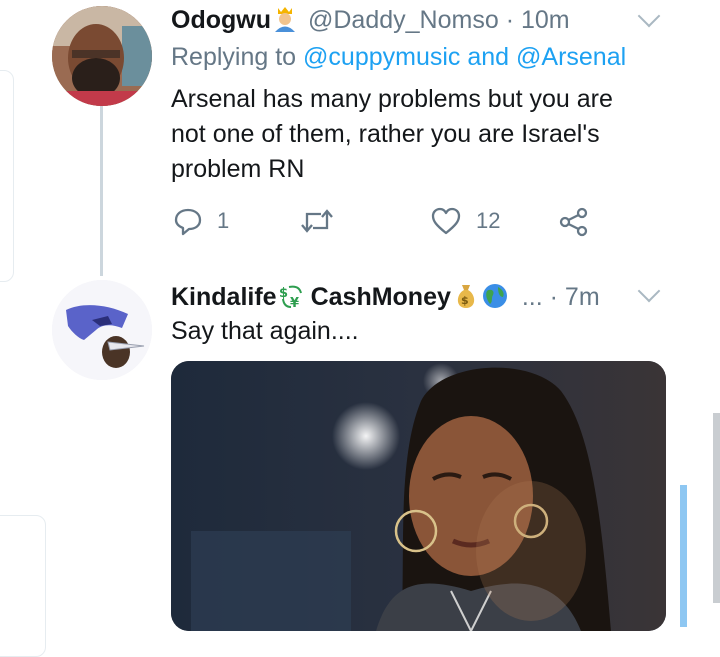 The image size is (720, 657). Describe the element at coordinates (381, 57) in the screenshot. I see `mention-link: @cuppymusic` at that location.